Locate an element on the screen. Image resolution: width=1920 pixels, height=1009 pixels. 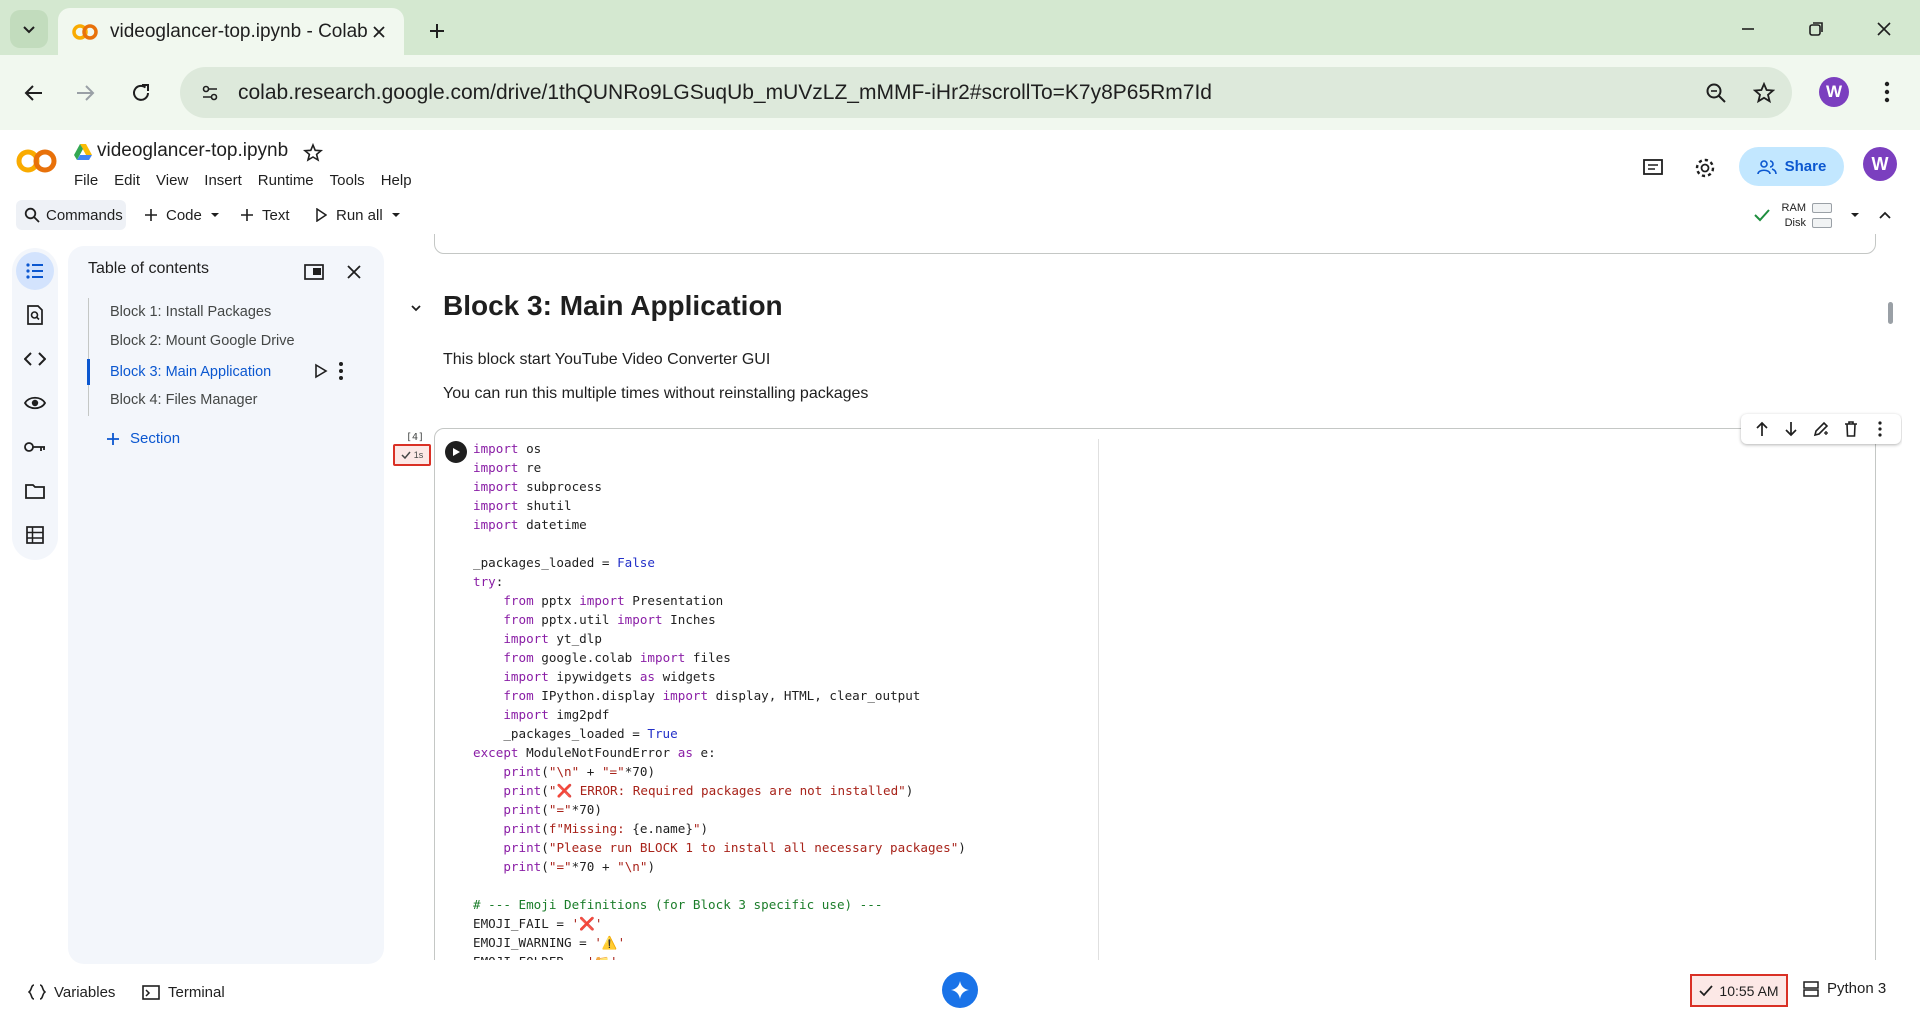
comments-icon is located at coordinates (1653, 168).